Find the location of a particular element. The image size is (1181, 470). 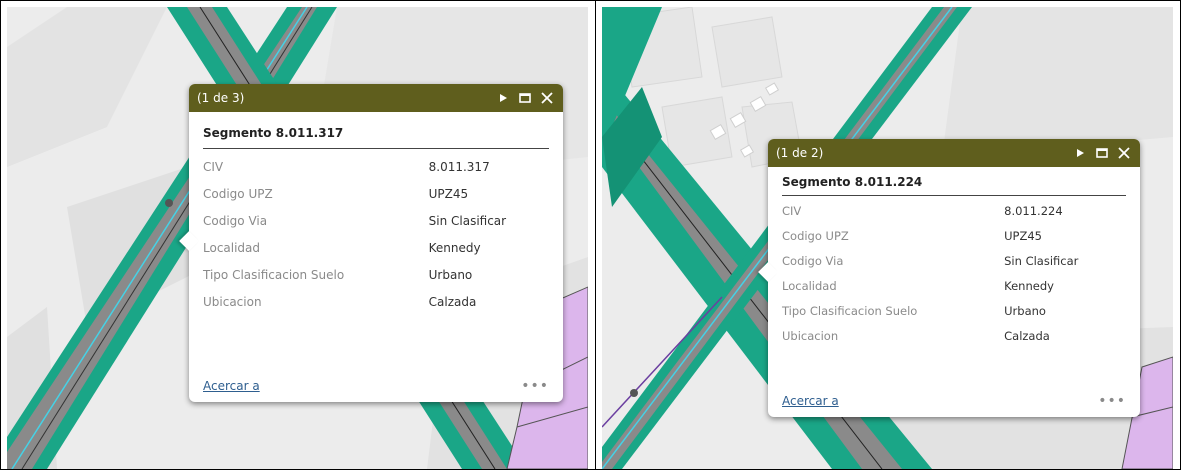

popup-title: Segmento 8.011.317 is located at coordinates (376, 134).